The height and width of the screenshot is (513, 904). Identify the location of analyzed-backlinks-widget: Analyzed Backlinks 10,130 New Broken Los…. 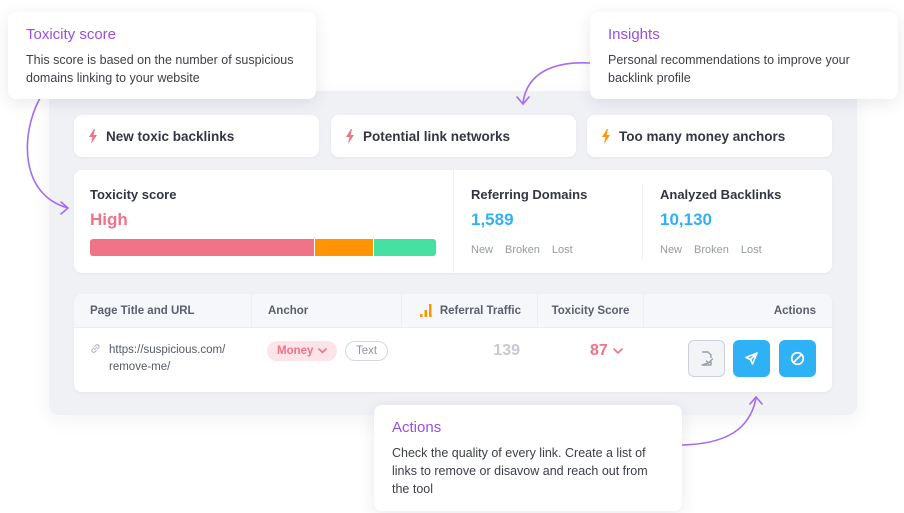
(720, 221).